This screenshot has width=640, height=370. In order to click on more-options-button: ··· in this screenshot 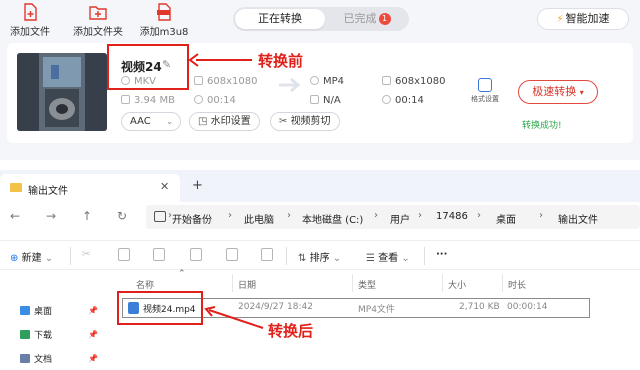, I will do `click(441, 254)`.